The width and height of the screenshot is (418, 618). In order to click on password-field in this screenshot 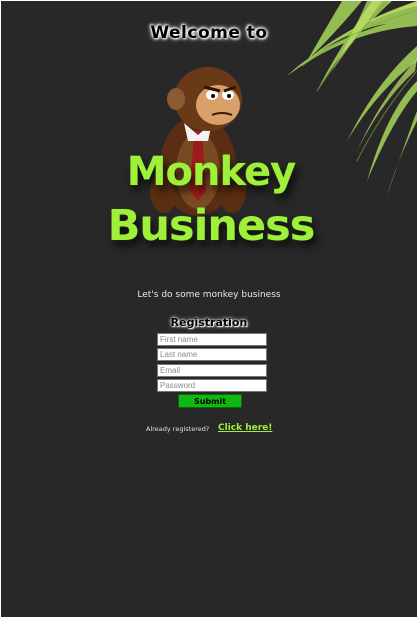, I will do `click(212, 385)`.